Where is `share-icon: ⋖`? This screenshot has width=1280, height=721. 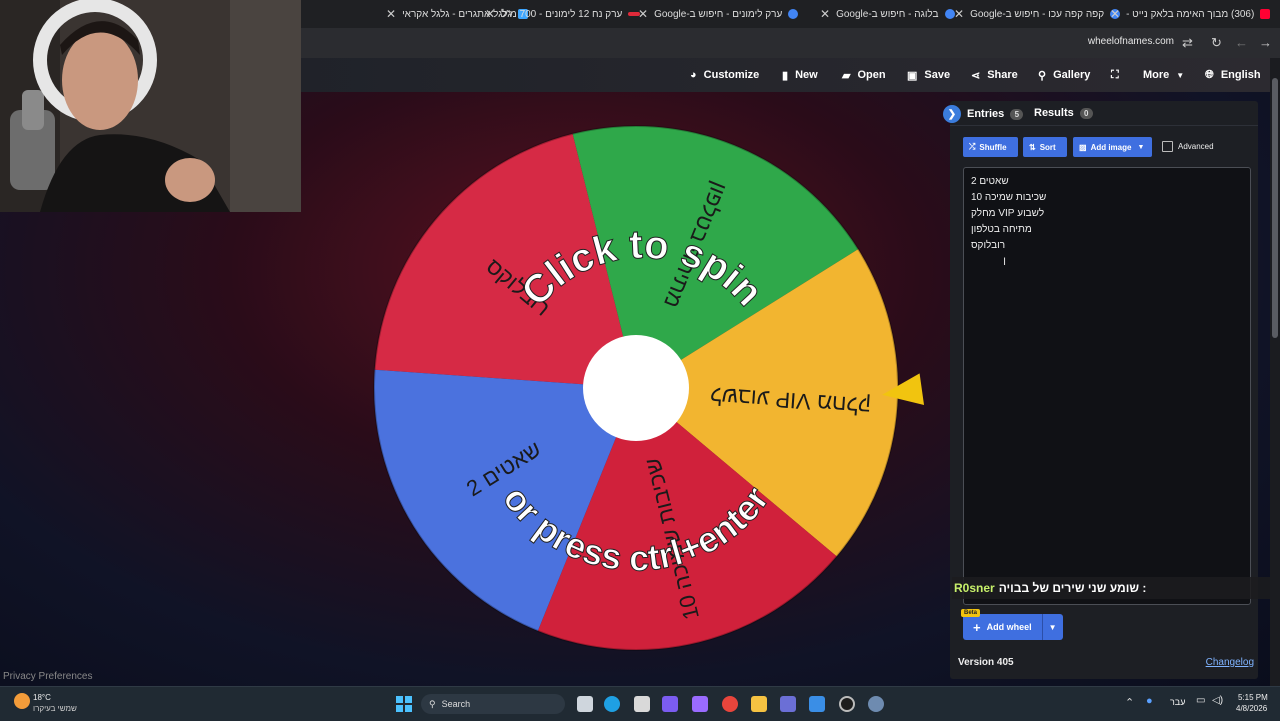
share-icon: ⋖ is located at coordinates (976, 75).